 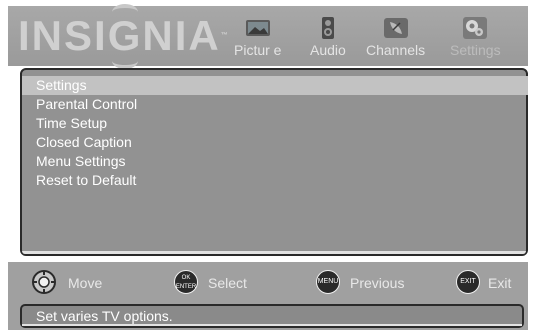 I want to click on control-select: OK ENTER Select, so click(x=224, y=283).